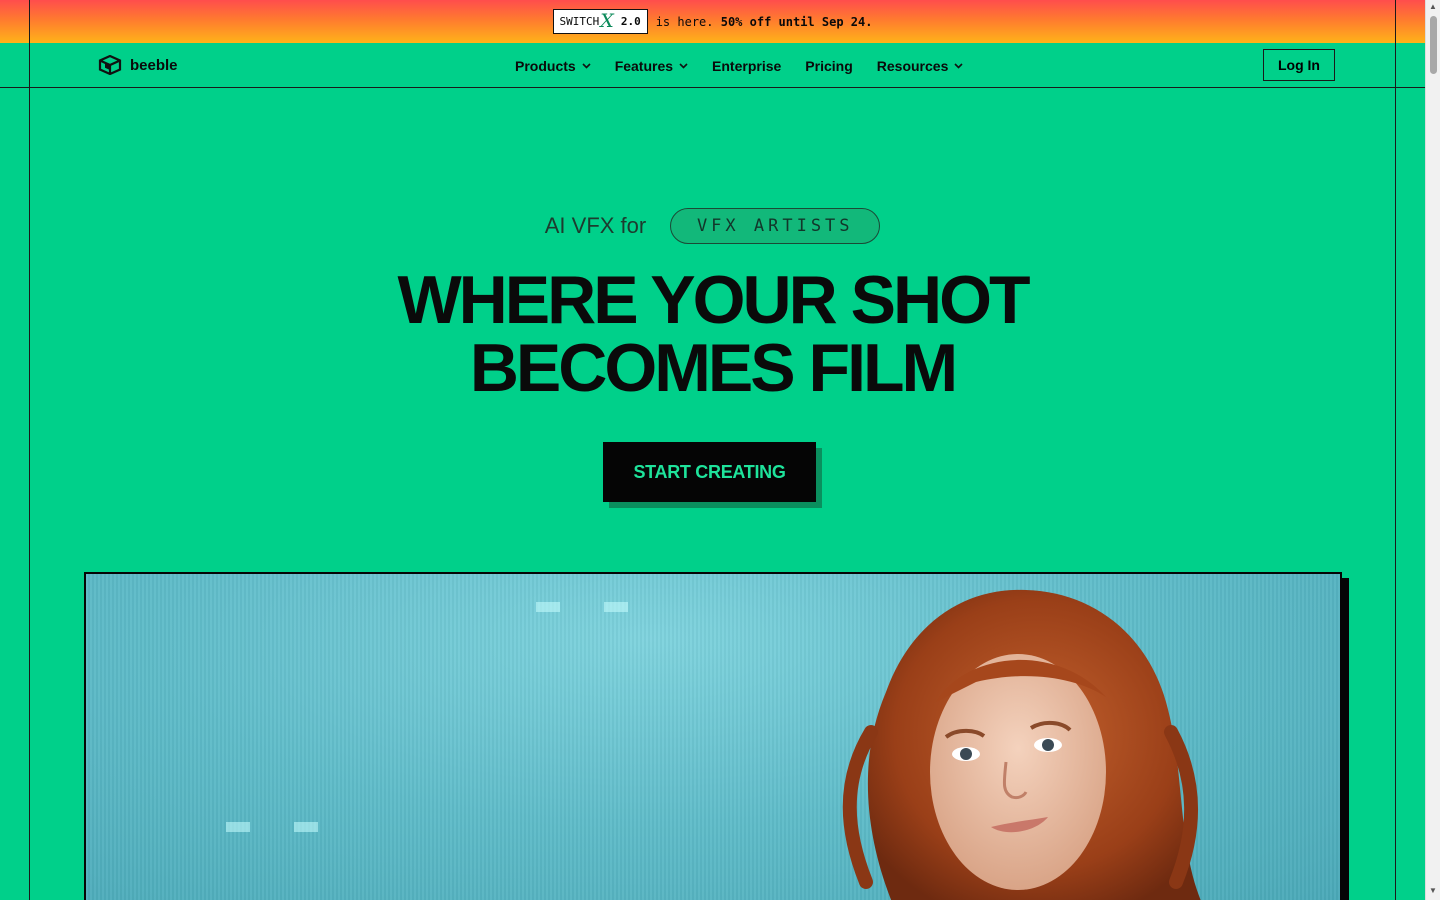  What do you see at coordinates (713, 368) in the screenshot?
I see `headline-line-2: BECOMES FILM` at bounding box center [713, 368].